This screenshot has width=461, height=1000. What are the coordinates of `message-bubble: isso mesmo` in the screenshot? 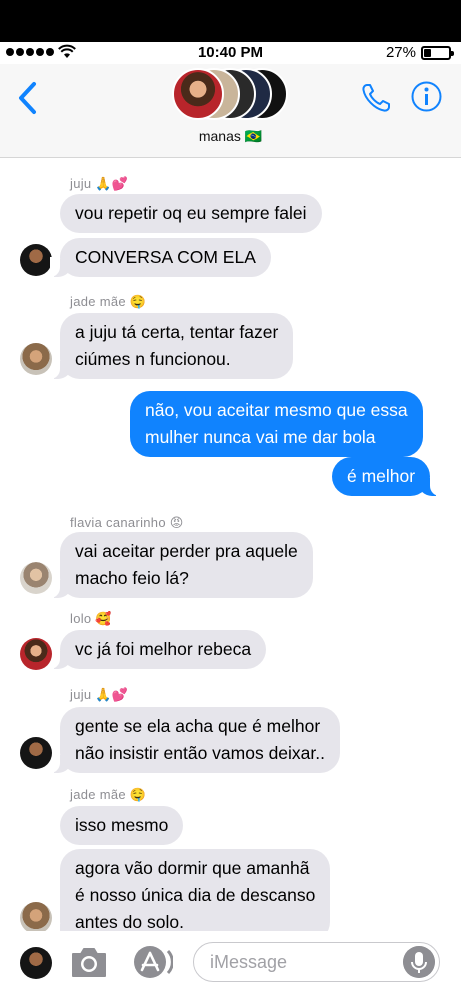 It's located at (122, 825).